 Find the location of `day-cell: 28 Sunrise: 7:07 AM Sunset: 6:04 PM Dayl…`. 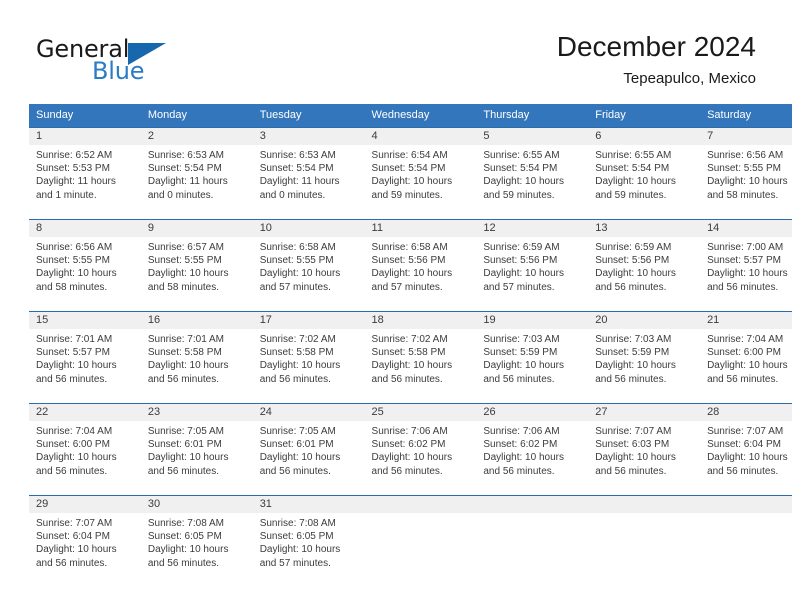

day-cell: 28 Sunrise: 7:07 AM Sunset: 6:04 PM Dayl… is located at coordinates (746, 449).